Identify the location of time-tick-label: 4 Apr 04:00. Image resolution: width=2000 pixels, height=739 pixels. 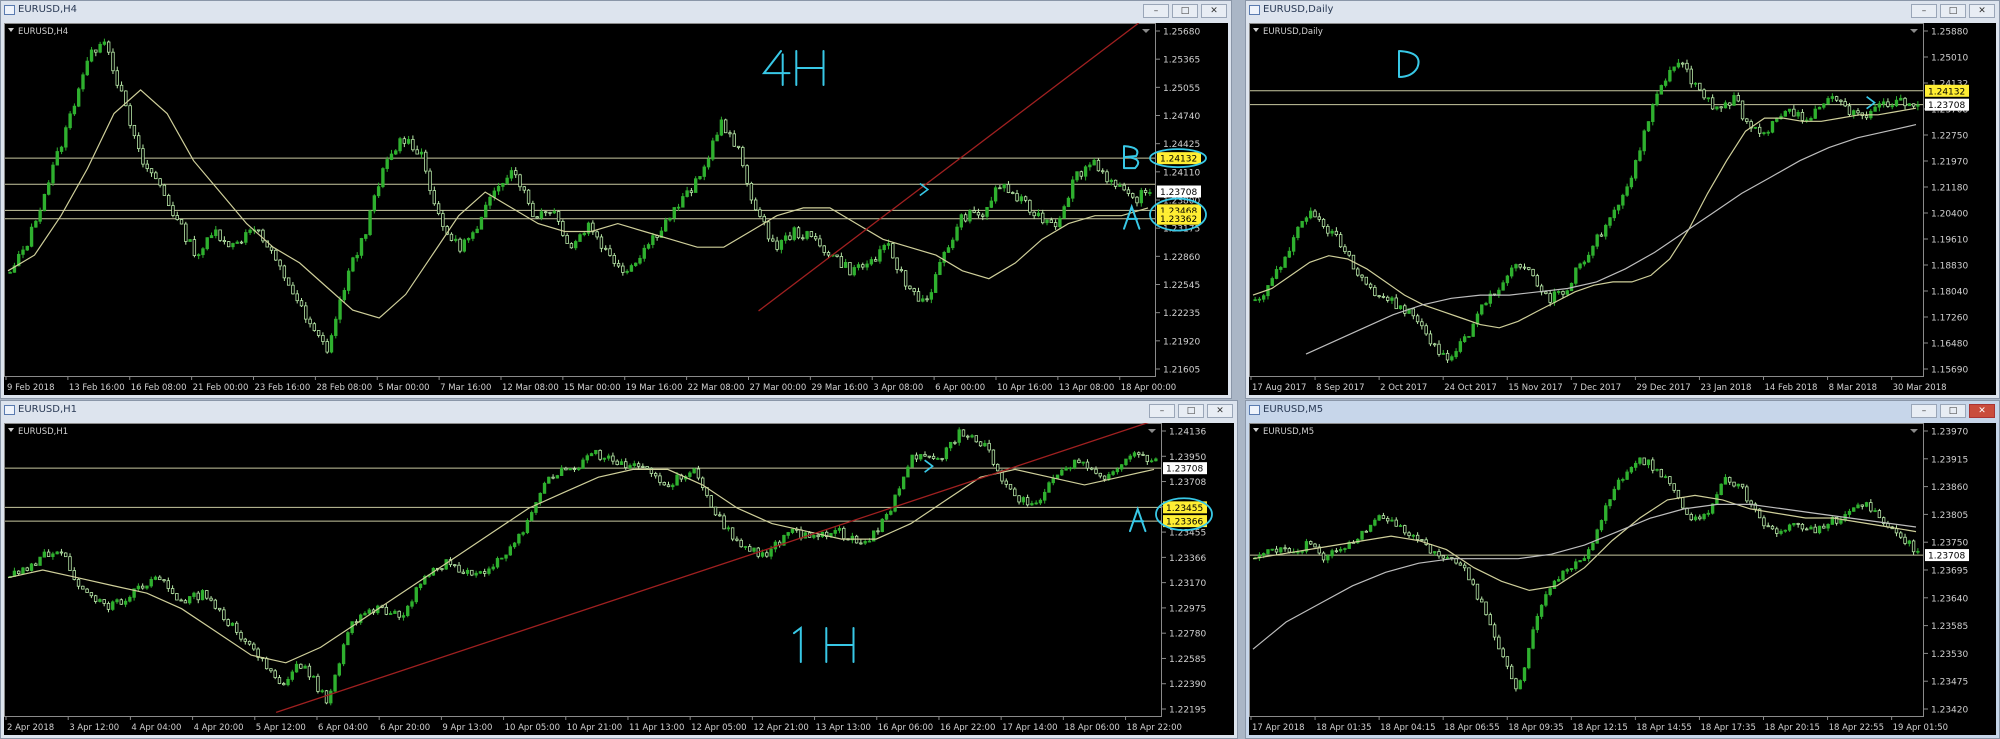
(156, 728).